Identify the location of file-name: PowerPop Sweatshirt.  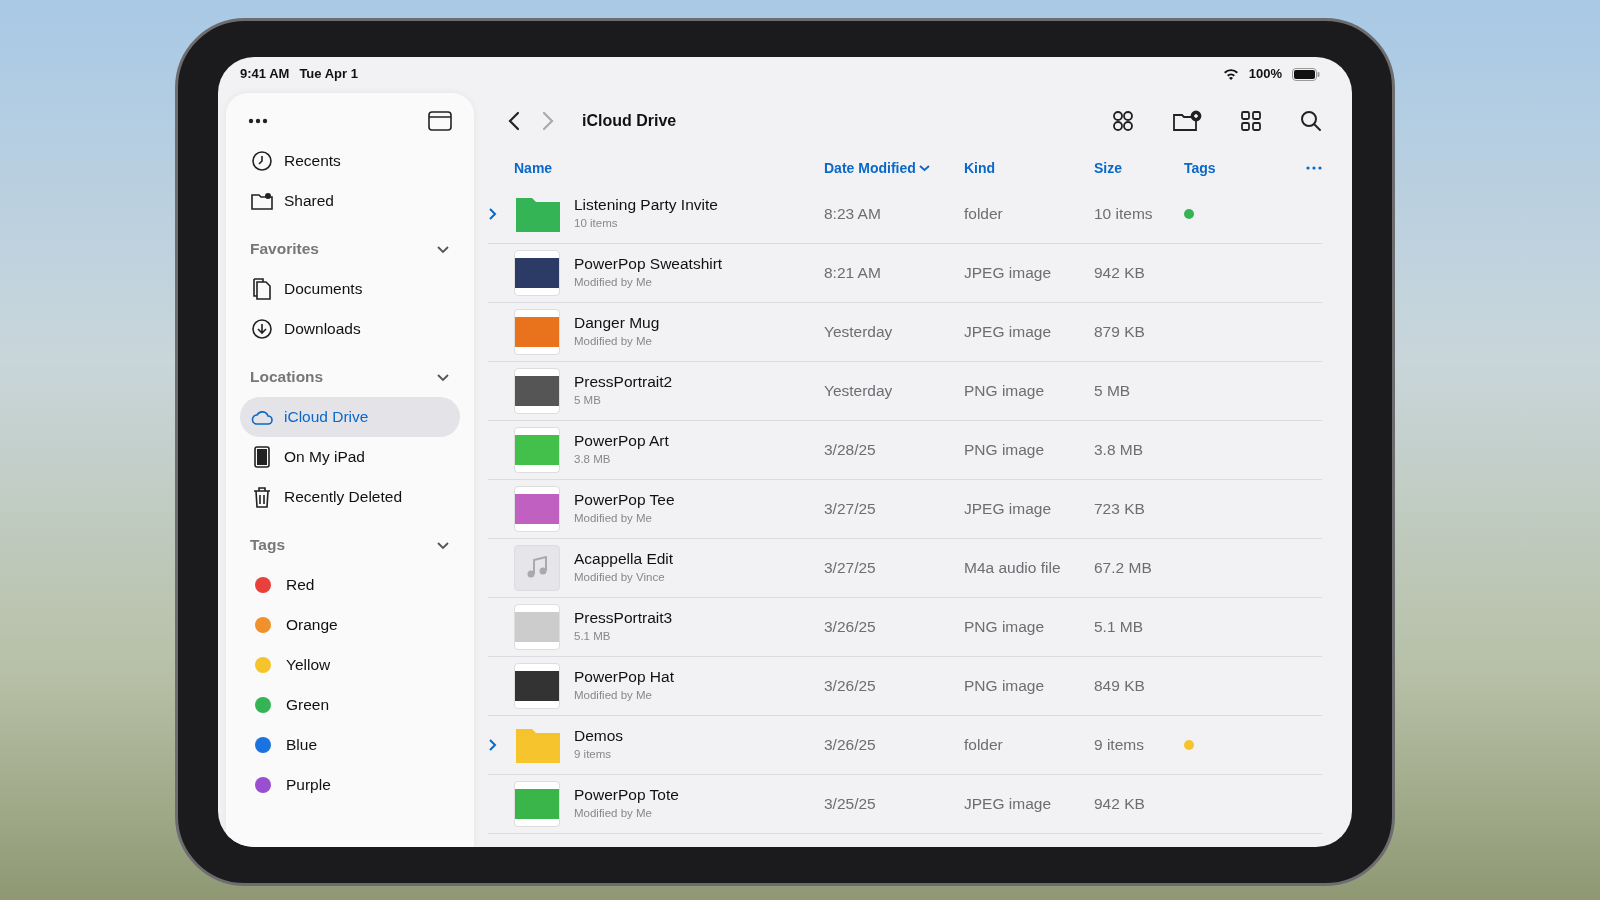
(649, 264).